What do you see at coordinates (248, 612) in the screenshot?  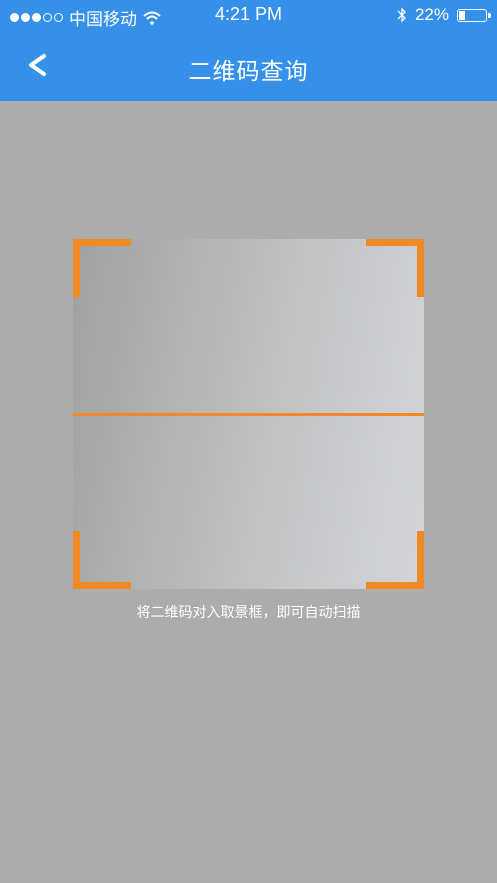 I see `scan-hint: 将二维码对入取景框，即可自动扫描` at bounding box center [248, 612].